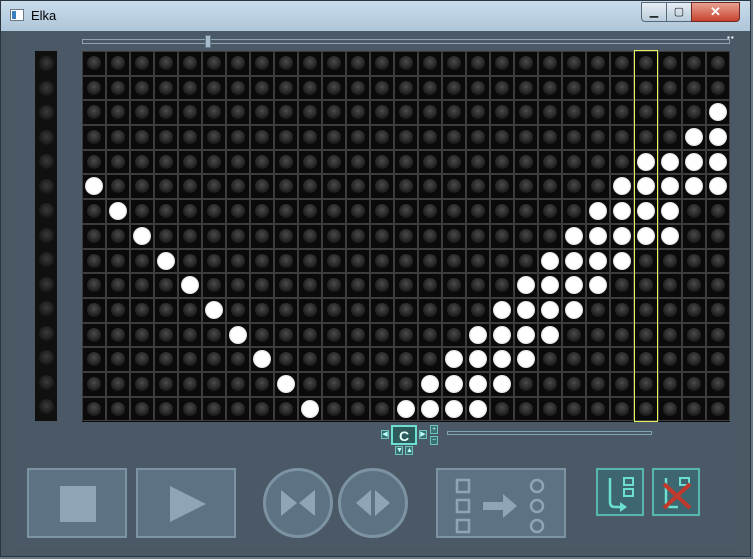 The height and width of the screenshot is (559, 753). Describe the element at coordinates (423, 434) in the screenshot. I see `note-right-arrow-icon: ▶` at that location.